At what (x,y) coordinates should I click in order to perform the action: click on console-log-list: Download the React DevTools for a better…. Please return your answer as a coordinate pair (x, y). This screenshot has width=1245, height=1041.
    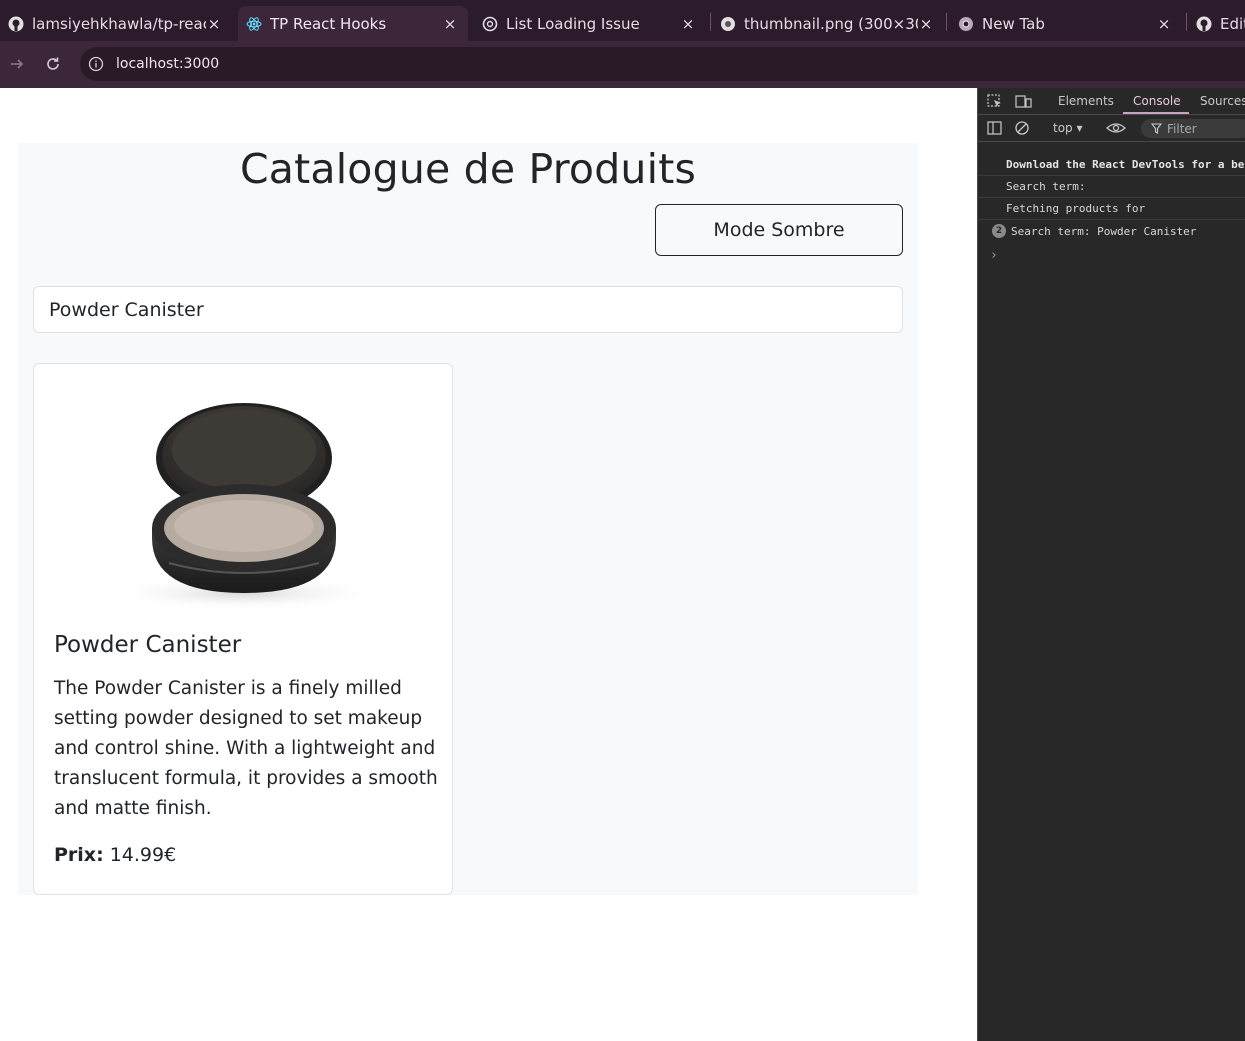
    Looking at the image, I should click on (1111, 198).